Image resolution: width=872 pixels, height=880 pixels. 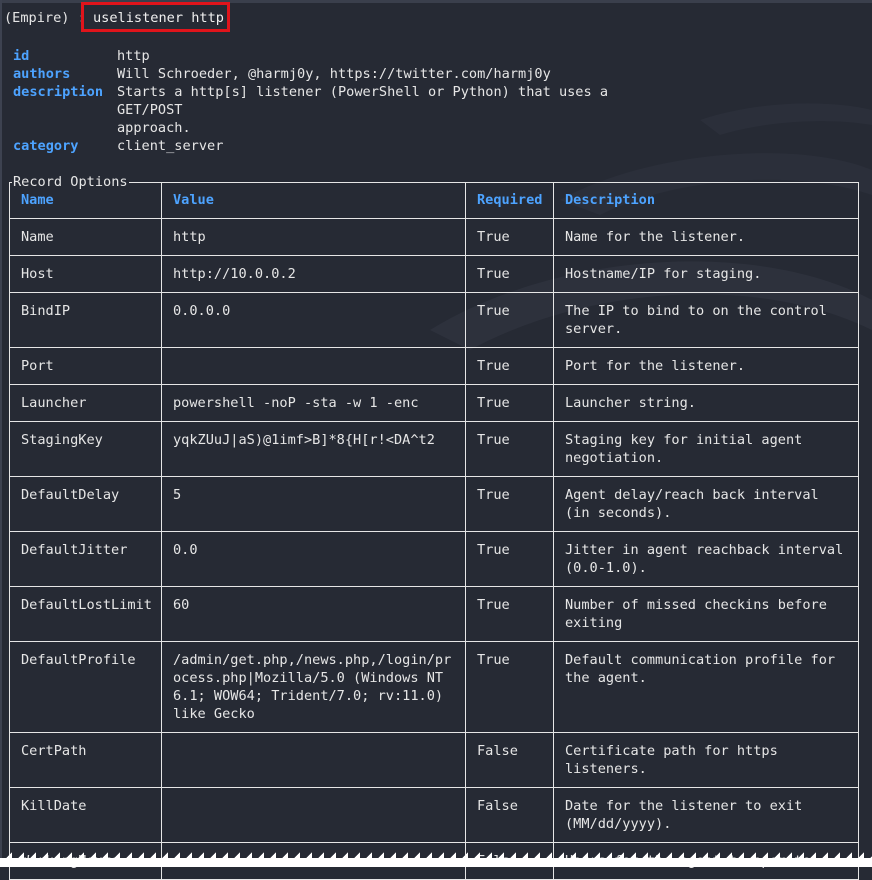 I want to click on cell-name: DefaultLostLimit, so click(x=85, y=614).